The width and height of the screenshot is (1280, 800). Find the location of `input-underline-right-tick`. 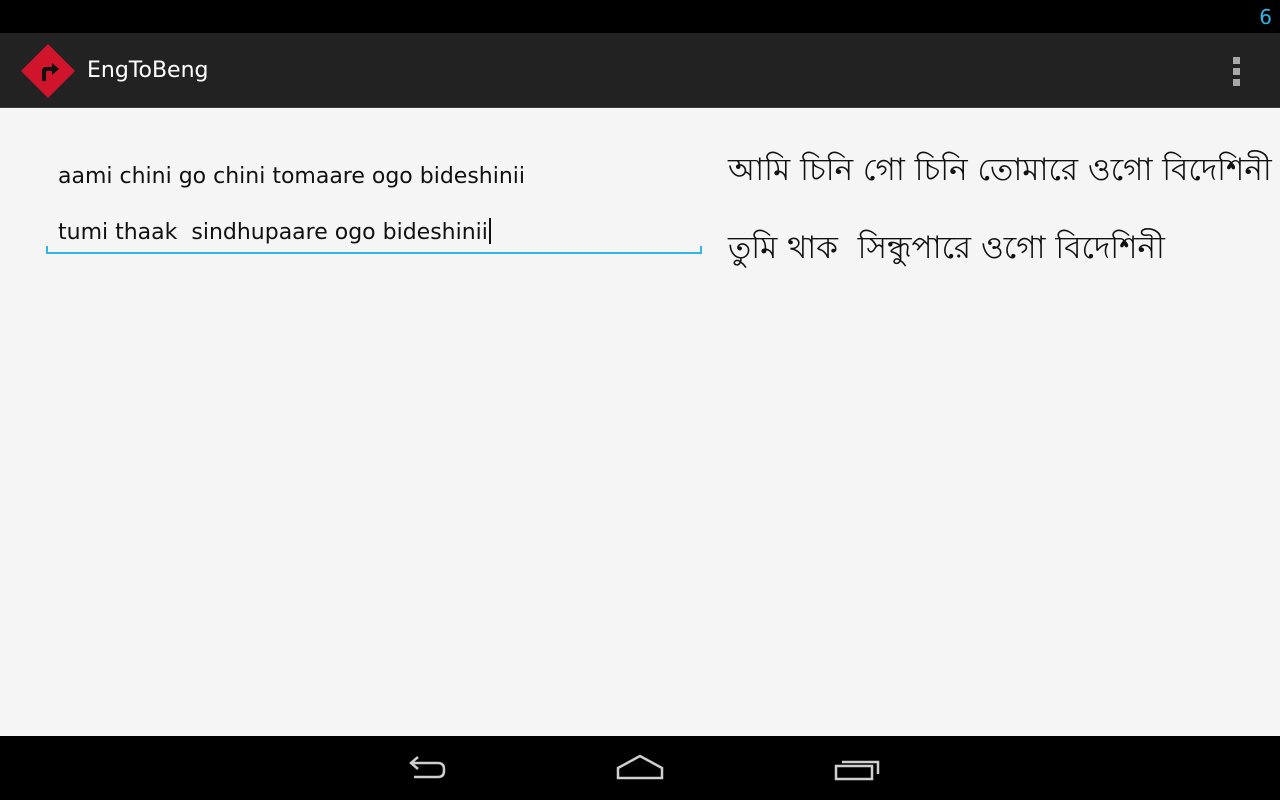

input-underline-right-tick is located at coordinates (701, 250).